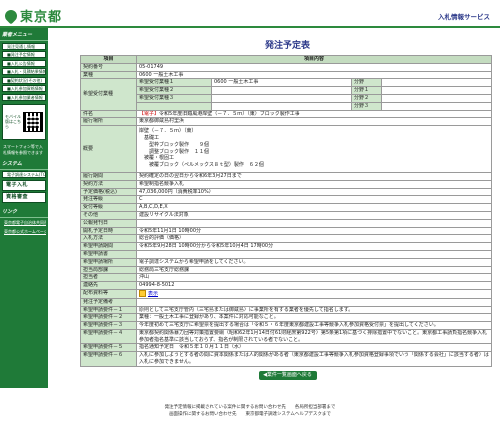  Describe the element at coordinates (287, 98) in the screenshot. I see `gyoshu-row: 希望受付業種３ 分野２` at that location.